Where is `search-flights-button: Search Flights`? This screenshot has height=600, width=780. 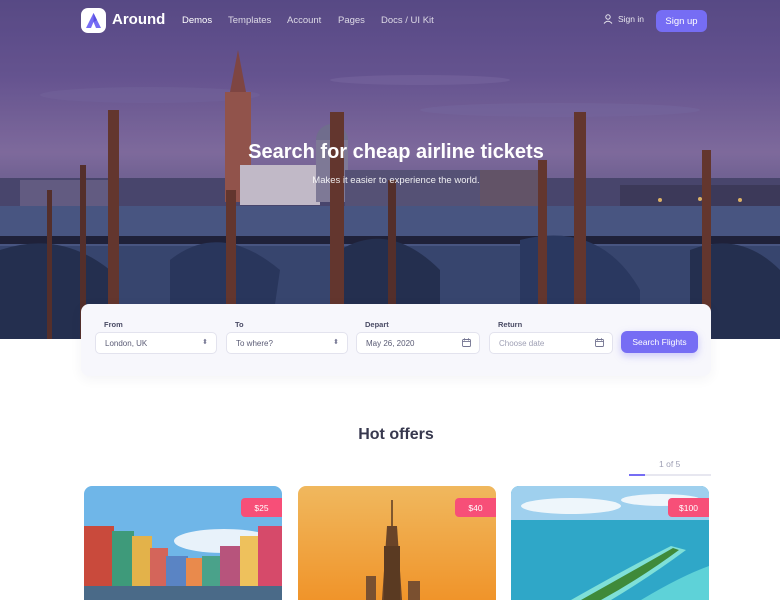 search-flights-button: Search Flights is located at coordinates (659, 342).